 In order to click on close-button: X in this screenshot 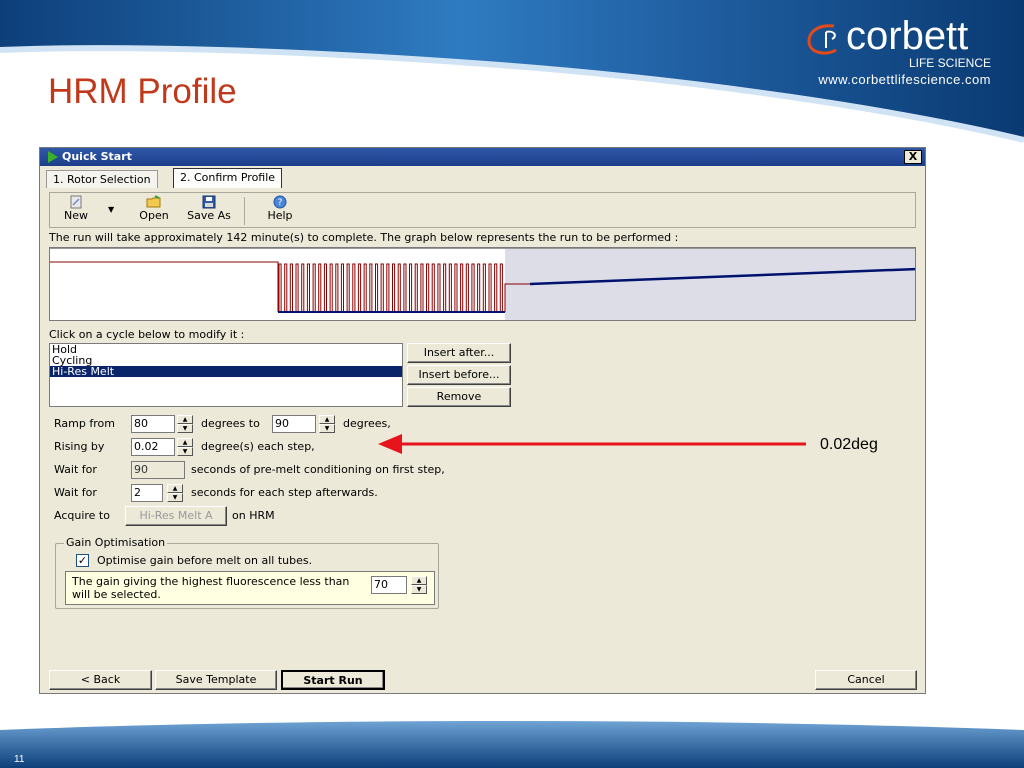, I will do `click(913, 157)`.